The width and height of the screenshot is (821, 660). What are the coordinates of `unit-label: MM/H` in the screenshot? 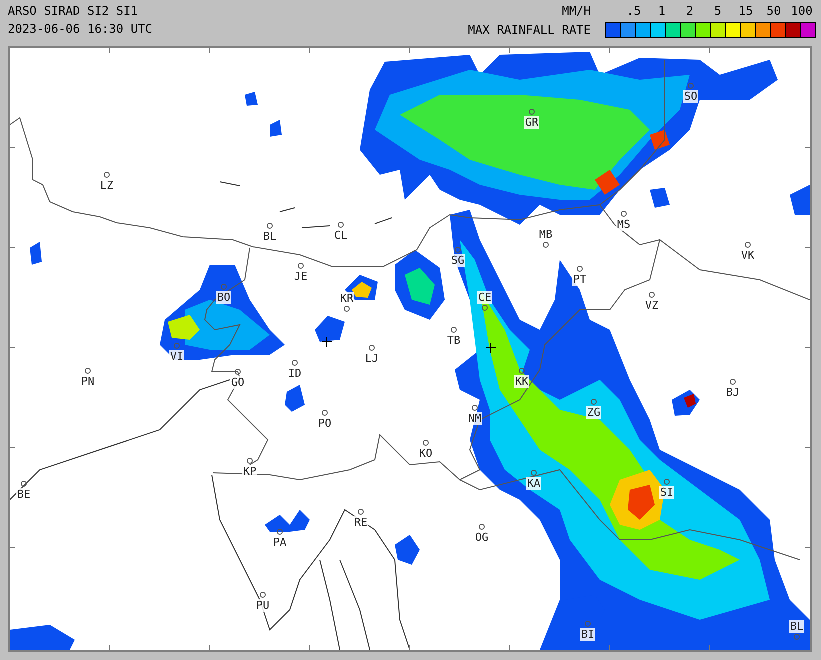 It's located at (576, 11).